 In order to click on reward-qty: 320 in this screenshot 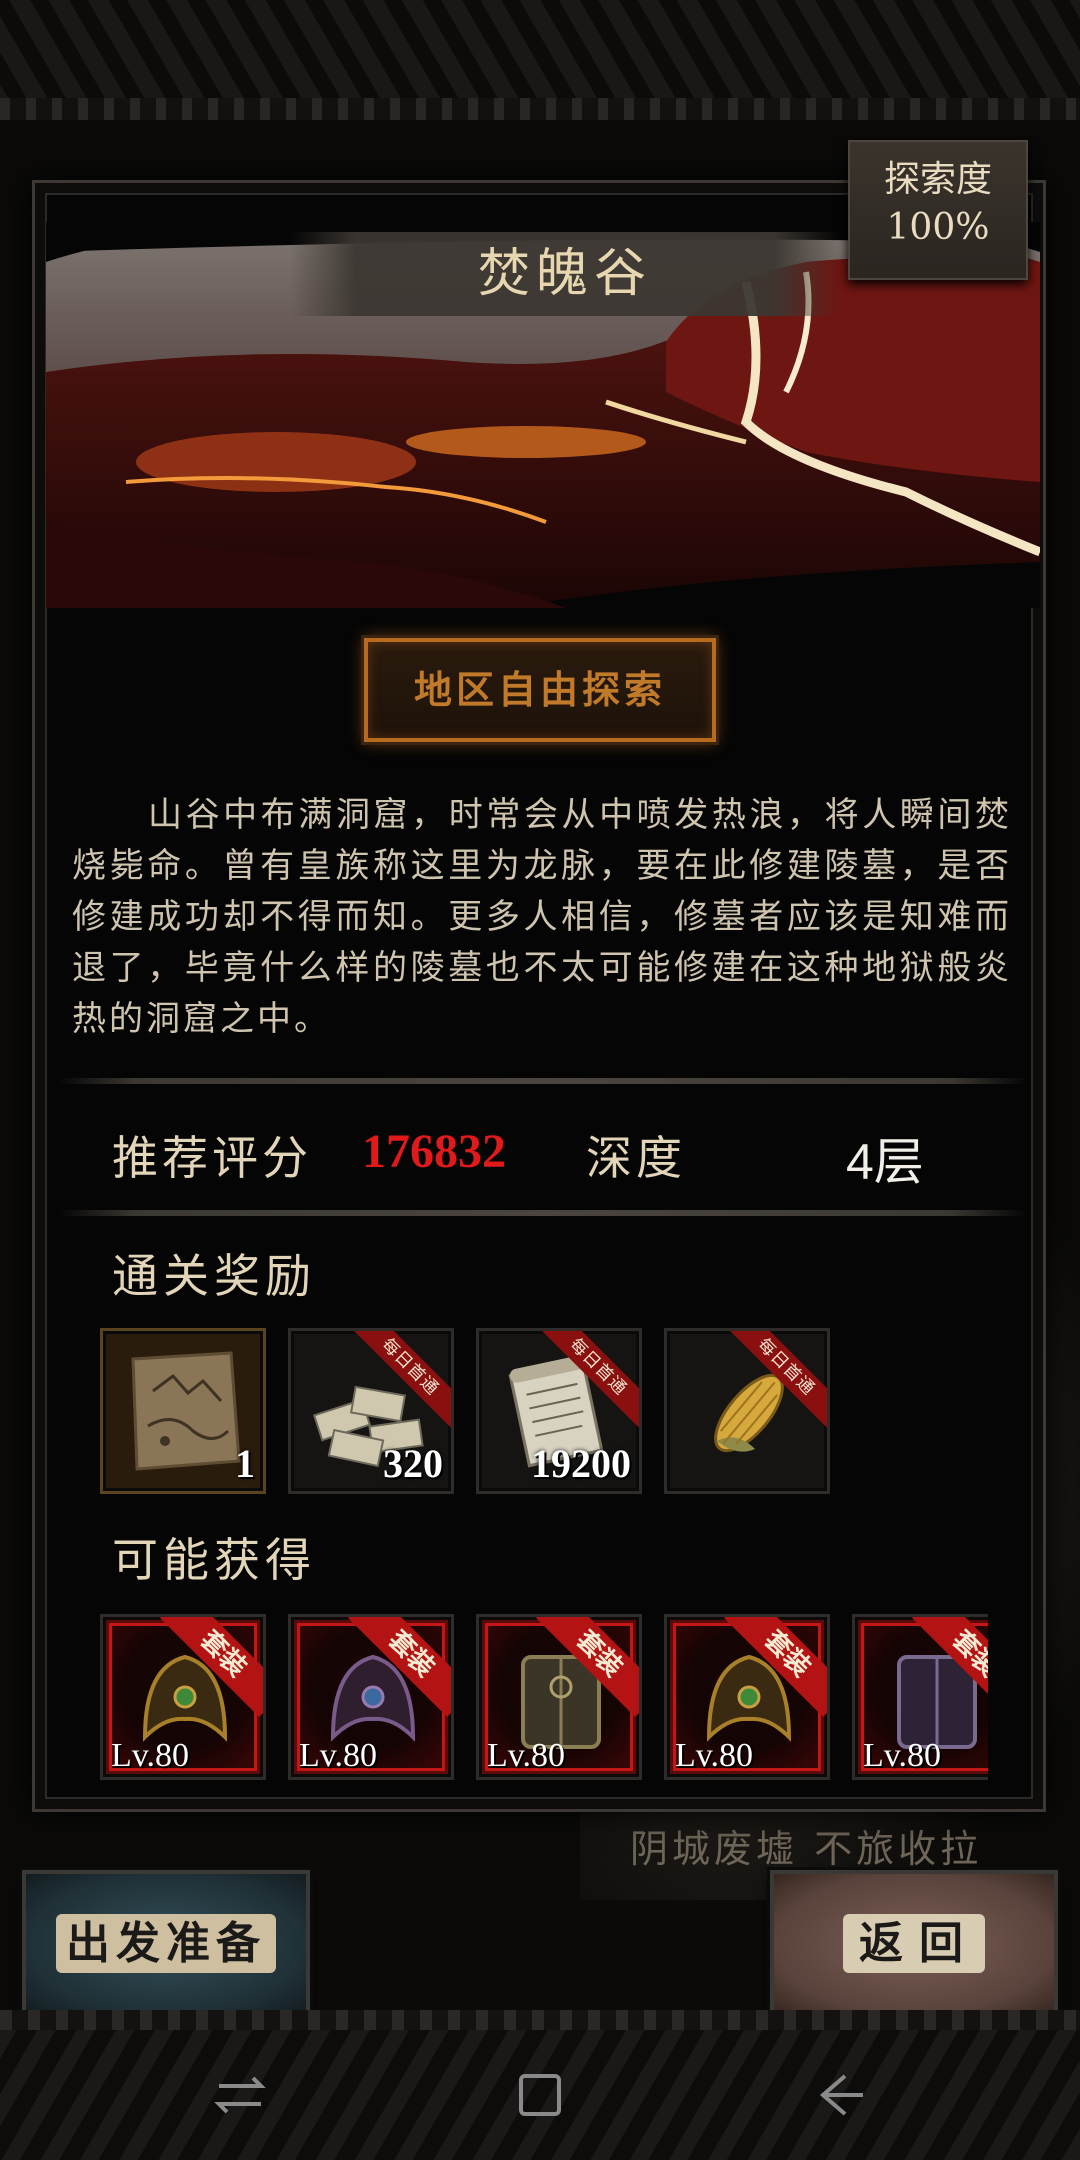, I will do `click(413, 1463)`.